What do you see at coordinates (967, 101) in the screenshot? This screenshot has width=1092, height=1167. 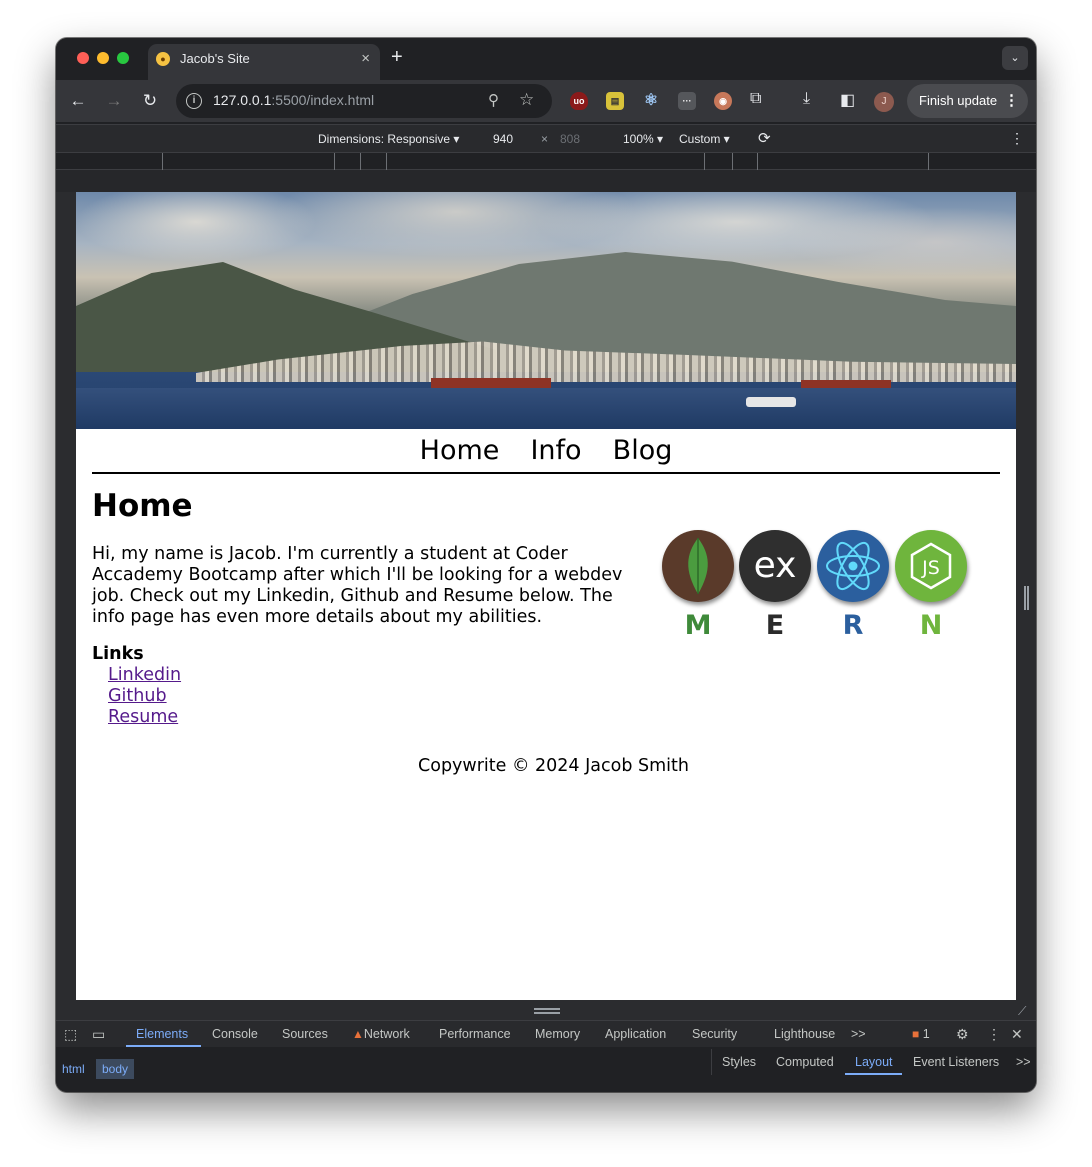 I see `finish-update-button: Finish update ⋮` at bounding box center [967, 101].